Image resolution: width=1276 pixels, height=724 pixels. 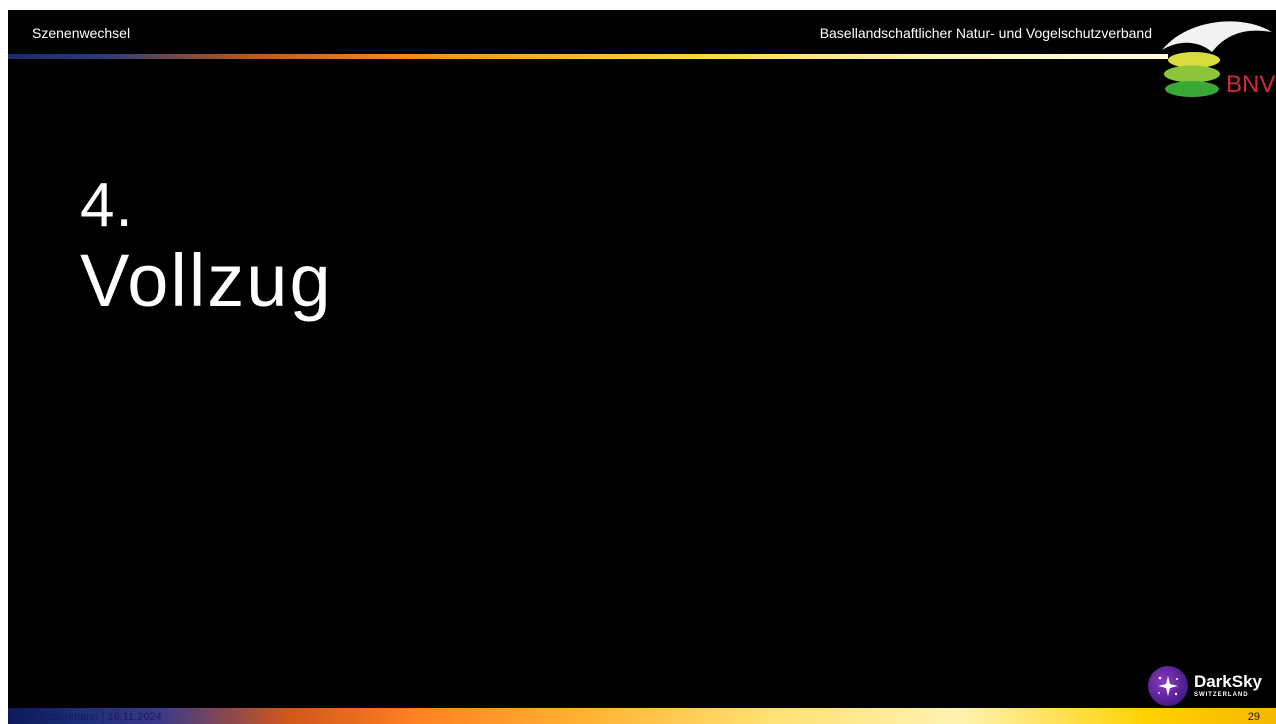 I want to click on bnv-logo-text: BNV, so click(x=1250, y=84).